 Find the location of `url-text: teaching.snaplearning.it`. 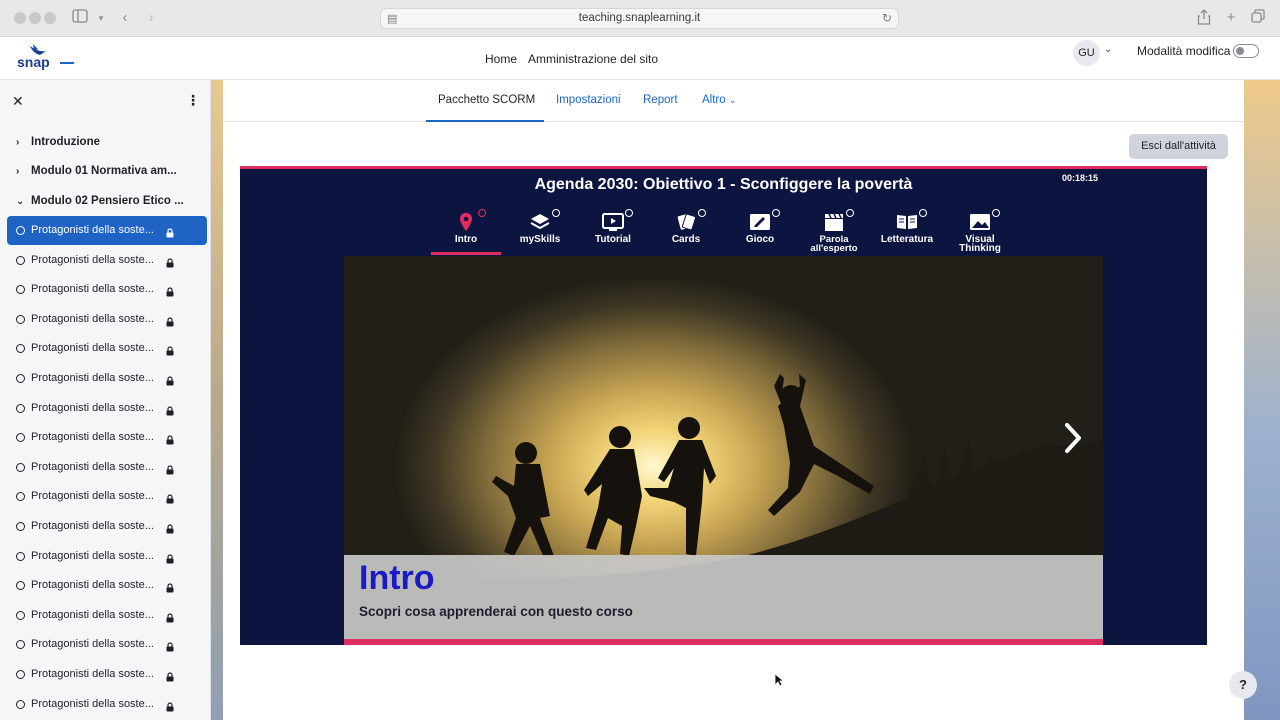

url-text: teaching.snaplearning.it is located at coordinates (639, 18).